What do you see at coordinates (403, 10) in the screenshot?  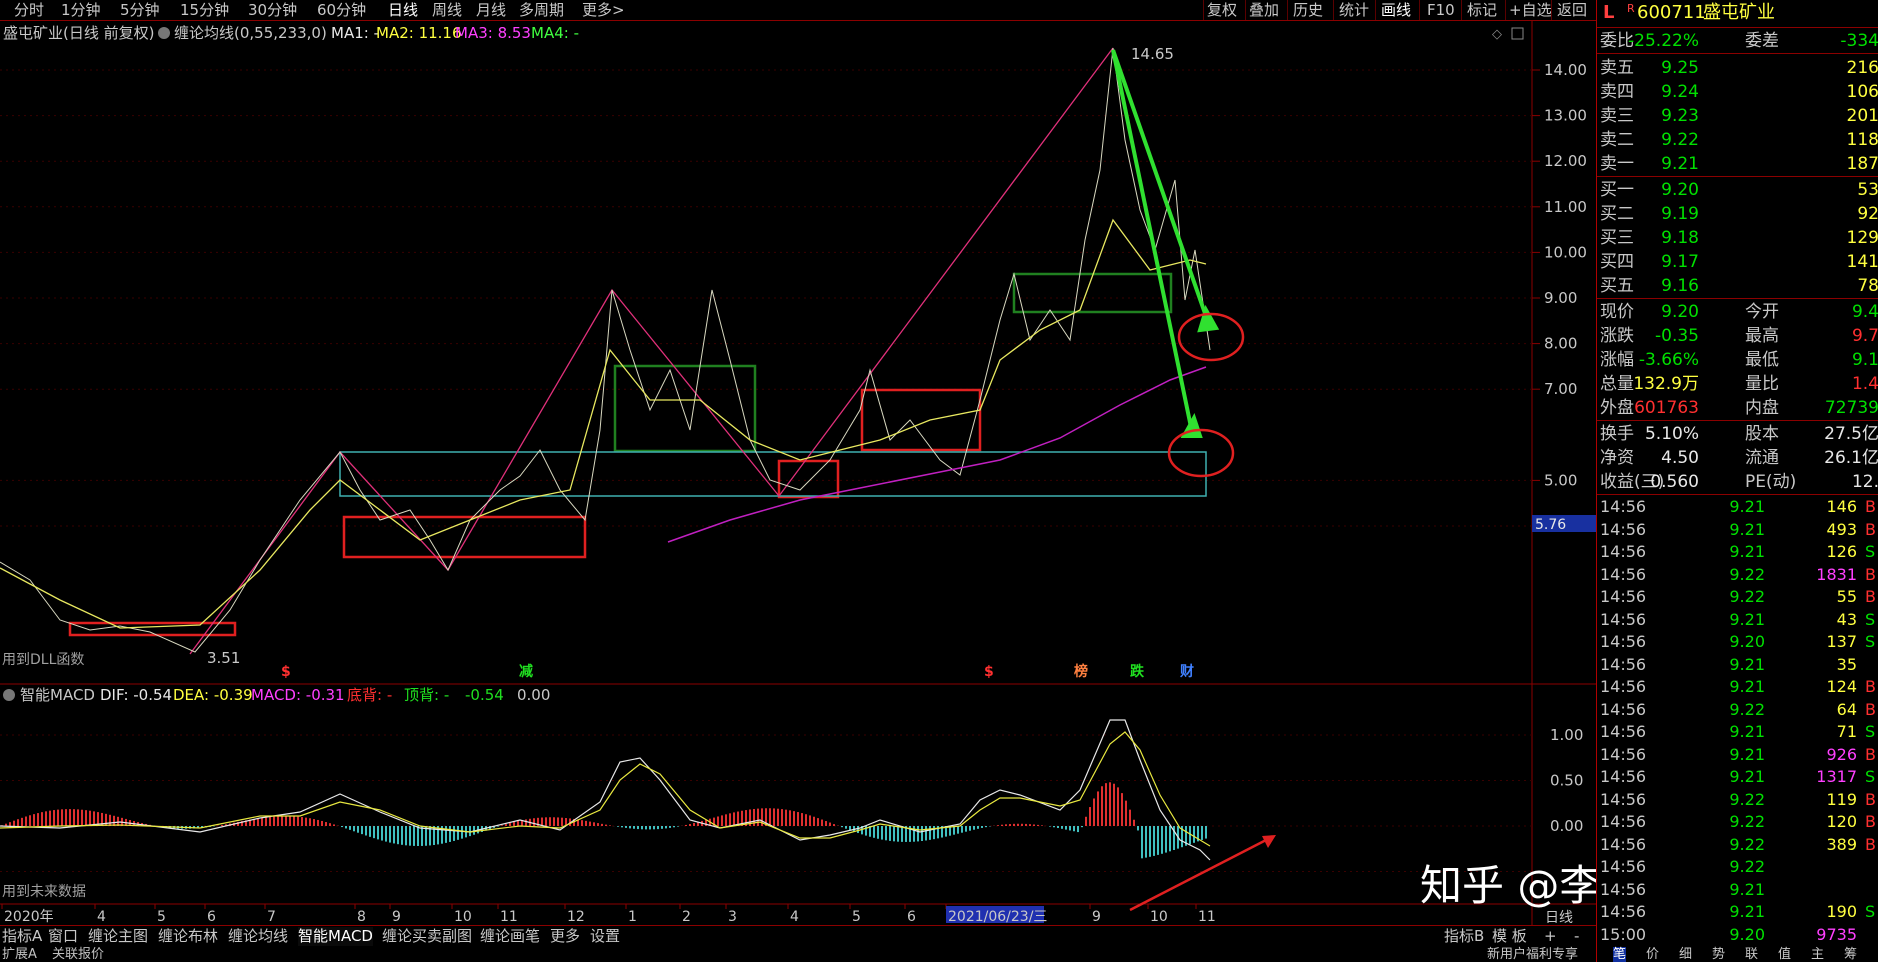 I see `period-tab-daily: 日线` at bounding box center [403, 10].